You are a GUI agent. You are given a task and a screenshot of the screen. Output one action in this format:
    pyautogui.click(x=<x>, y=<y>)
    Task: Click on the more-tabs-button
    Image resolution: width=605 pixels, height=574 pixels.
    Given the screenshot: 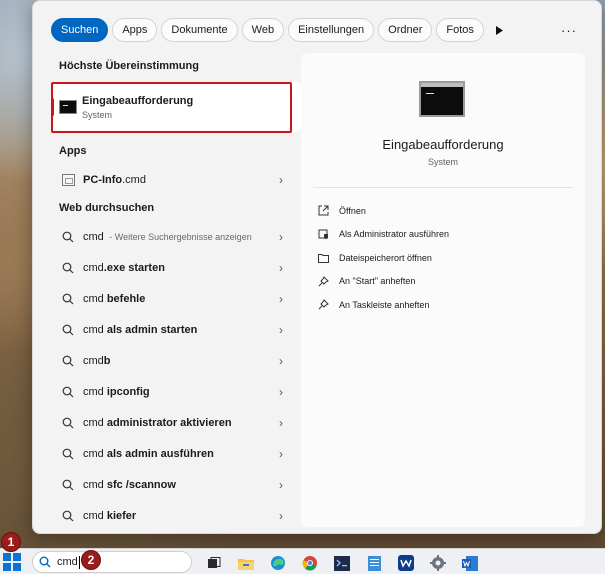 What is the action you would take?
    pyautogui.click(x=499, y=30)
    